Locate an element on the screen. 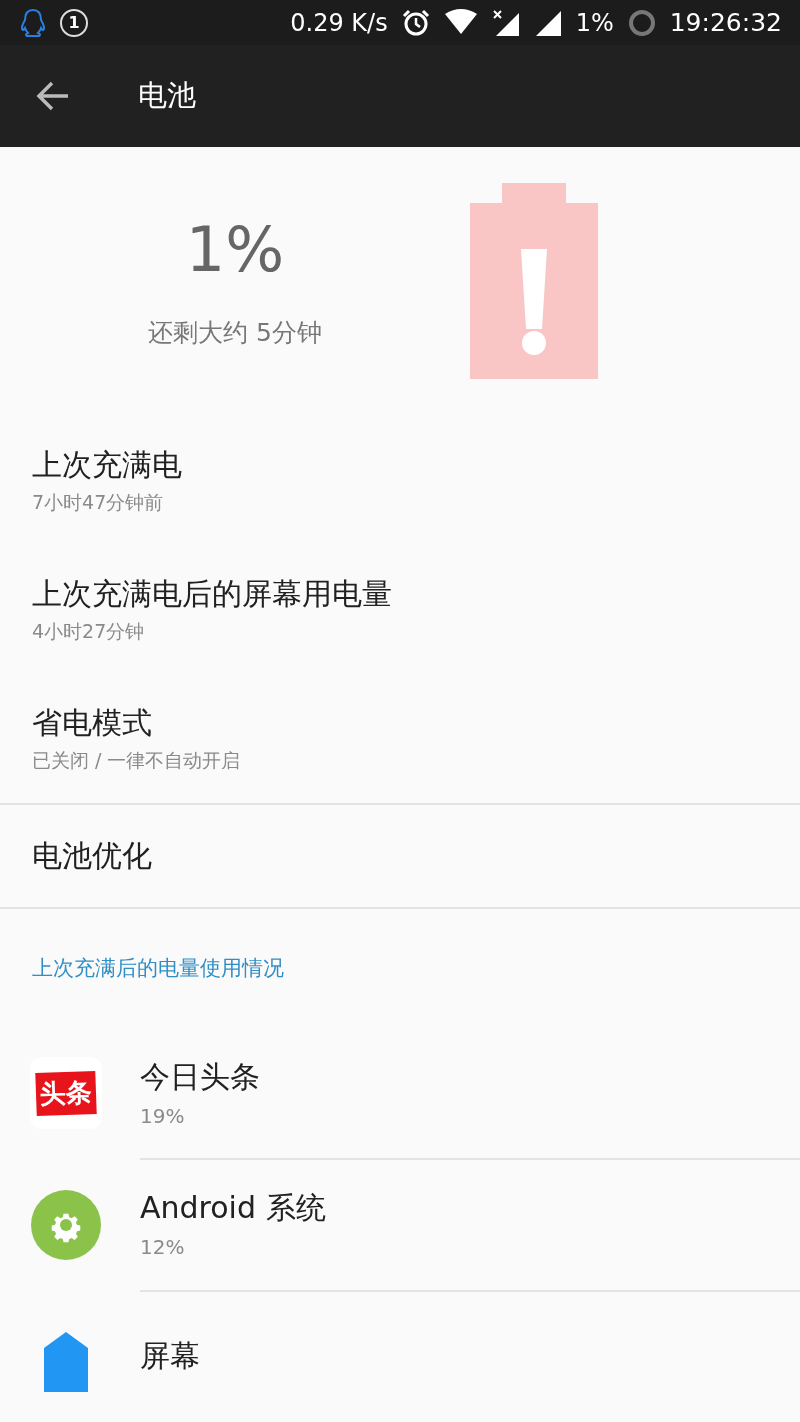  time-remaining: 还剩大约 5分钟 is located at coordinates (235, 333).